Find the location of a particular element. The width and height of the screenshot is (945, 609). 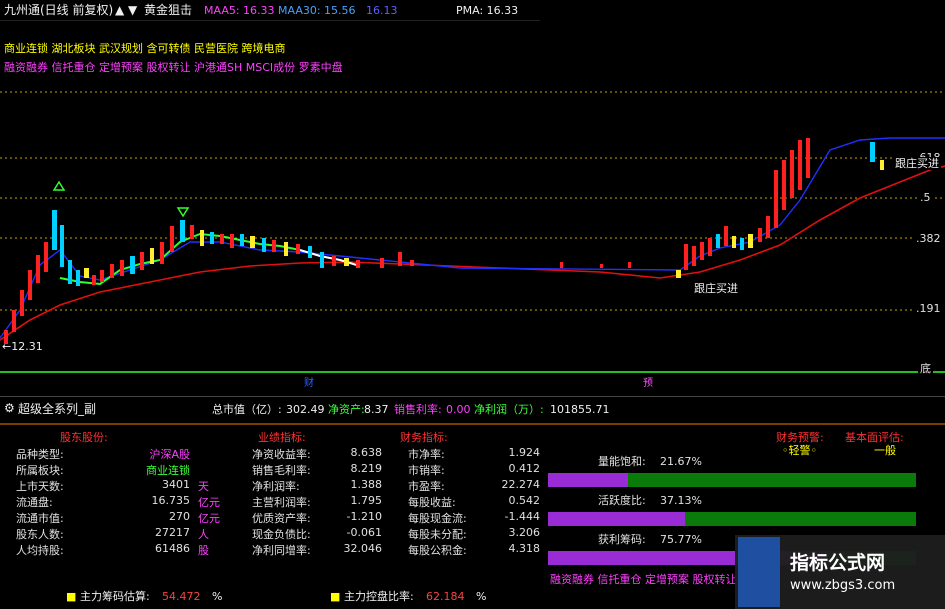

performance-row-value: -0.061 is located at coordinates (364, 532).